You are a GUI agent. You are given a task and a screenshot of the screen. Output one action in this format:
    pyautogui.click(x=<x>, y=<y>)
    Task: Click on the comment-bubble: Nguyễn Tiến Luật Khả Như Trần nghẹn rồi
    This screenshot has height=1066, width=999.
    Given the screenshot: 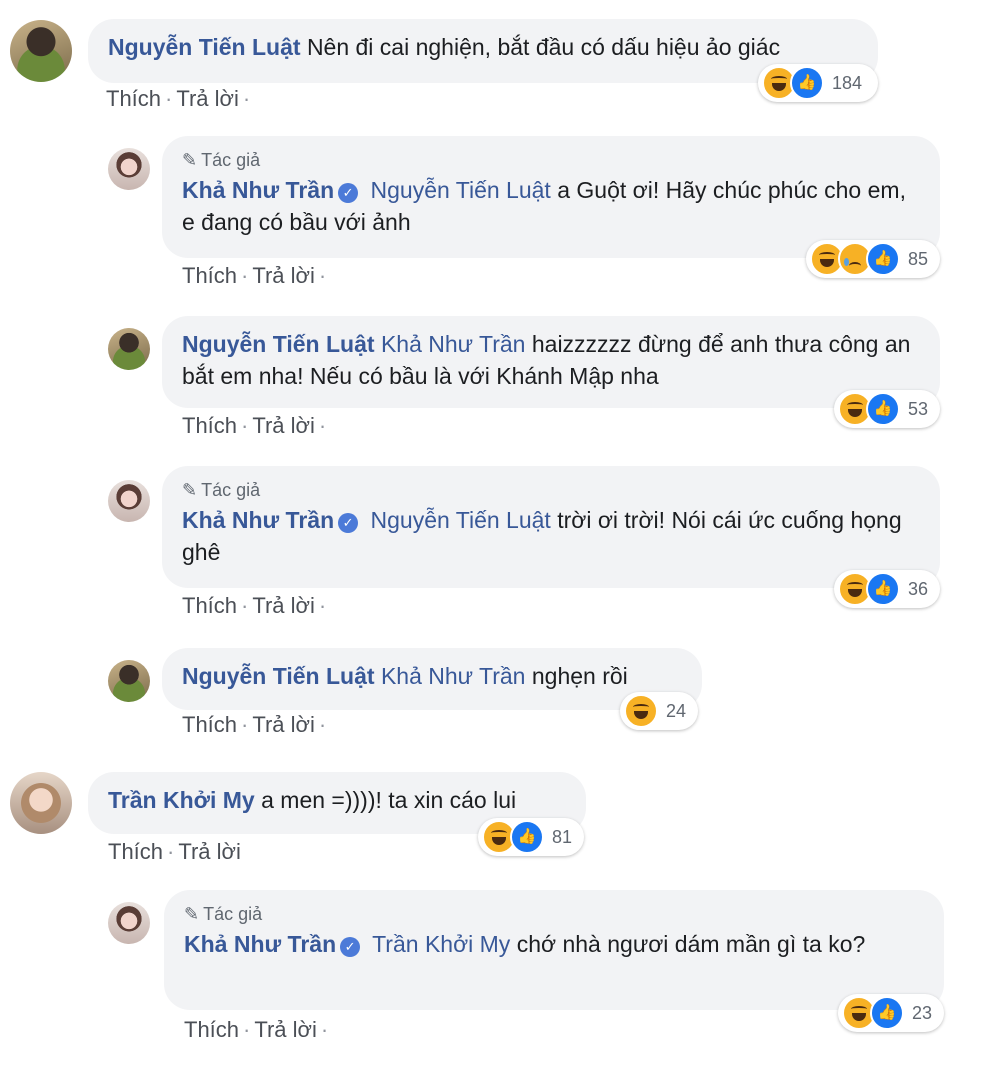 What is the action you would take?
    pyautogui.click(x=432, y=679)
    